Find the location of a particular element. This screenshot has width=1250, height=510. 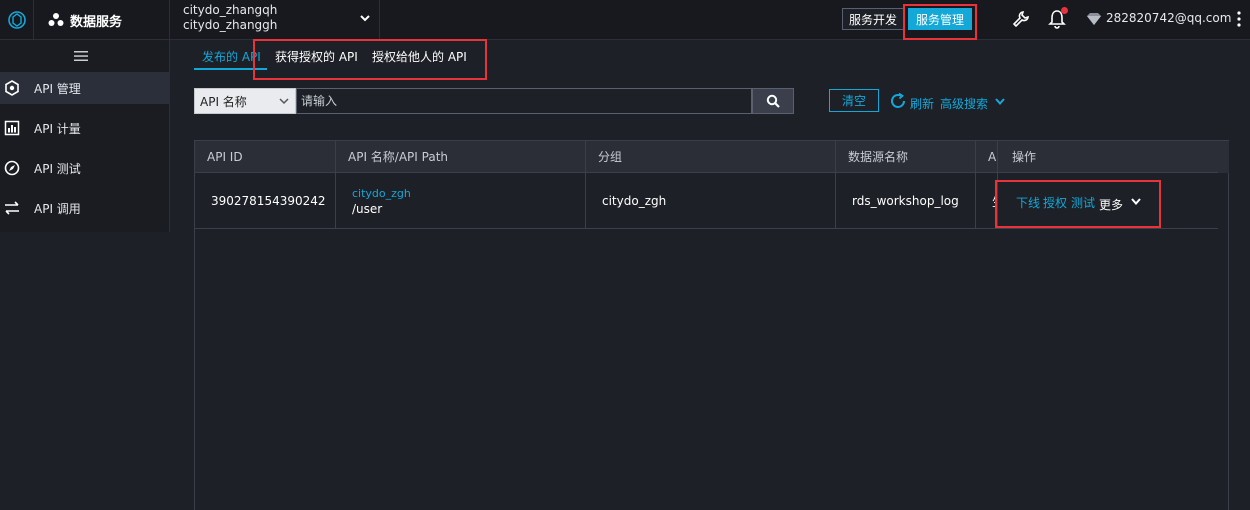

notification-badge is located at coordinates (1064, 10).